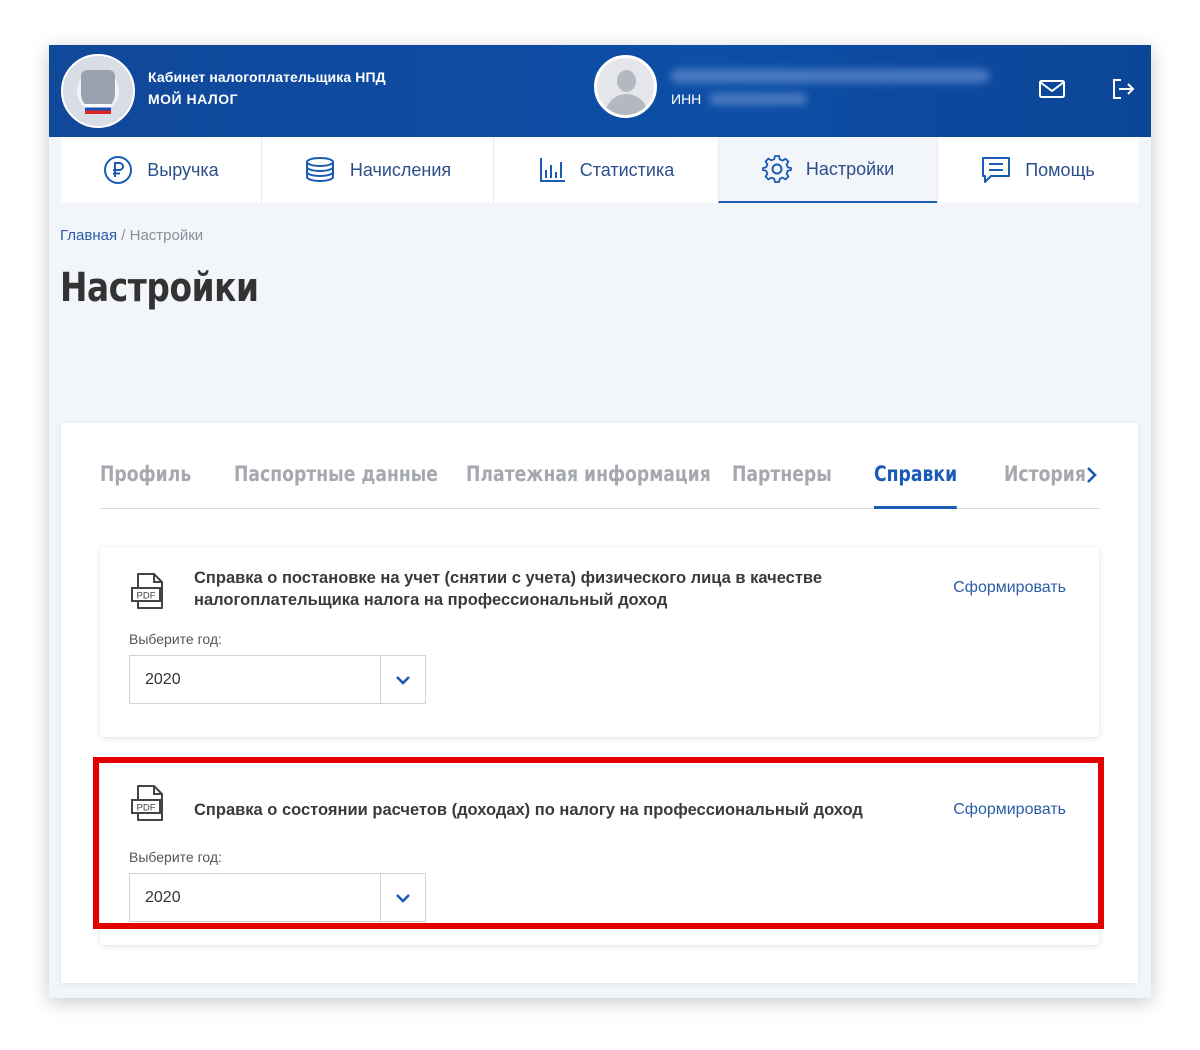  I want to click on gear-icon, so click(776, 169).